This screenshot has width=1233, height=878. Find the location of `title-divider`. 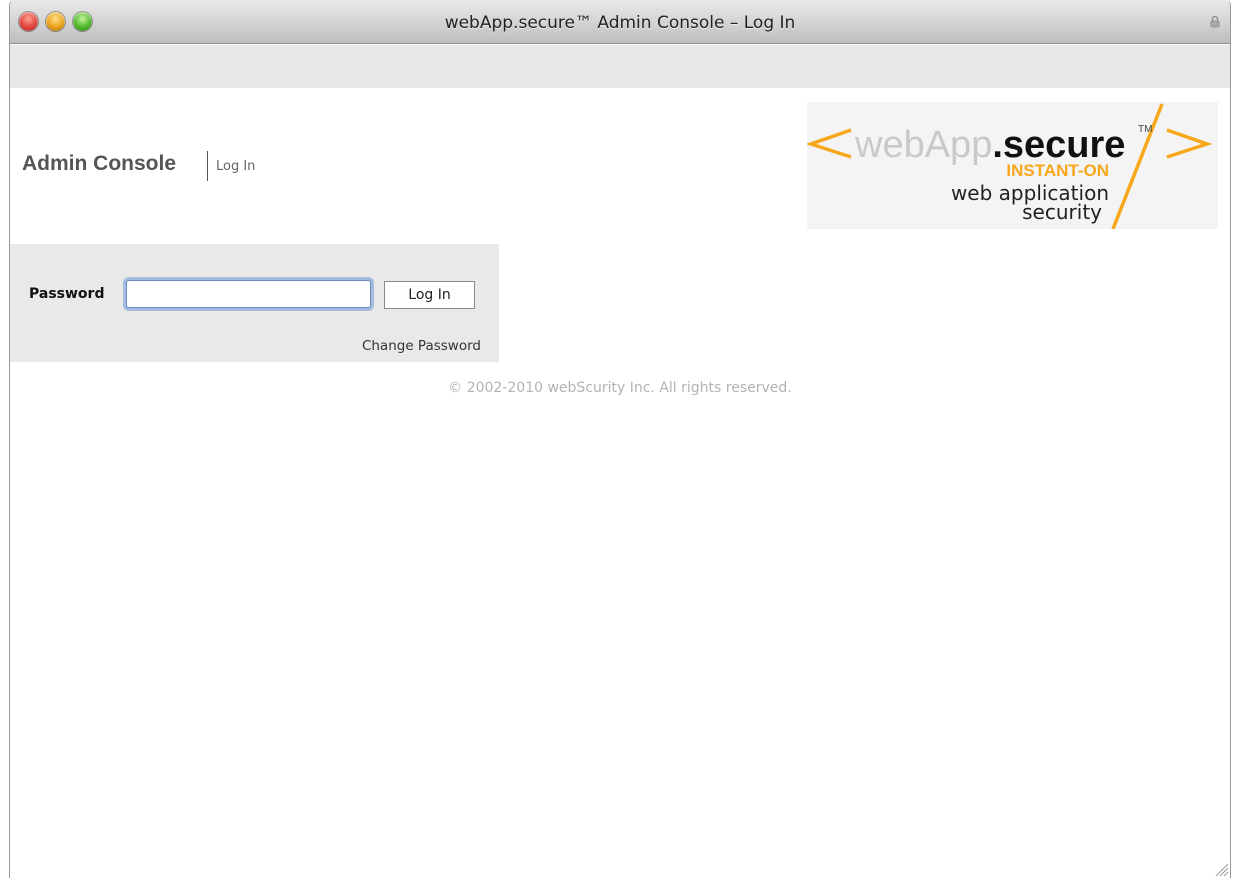

title-divider is located at coordinates (207, 166).